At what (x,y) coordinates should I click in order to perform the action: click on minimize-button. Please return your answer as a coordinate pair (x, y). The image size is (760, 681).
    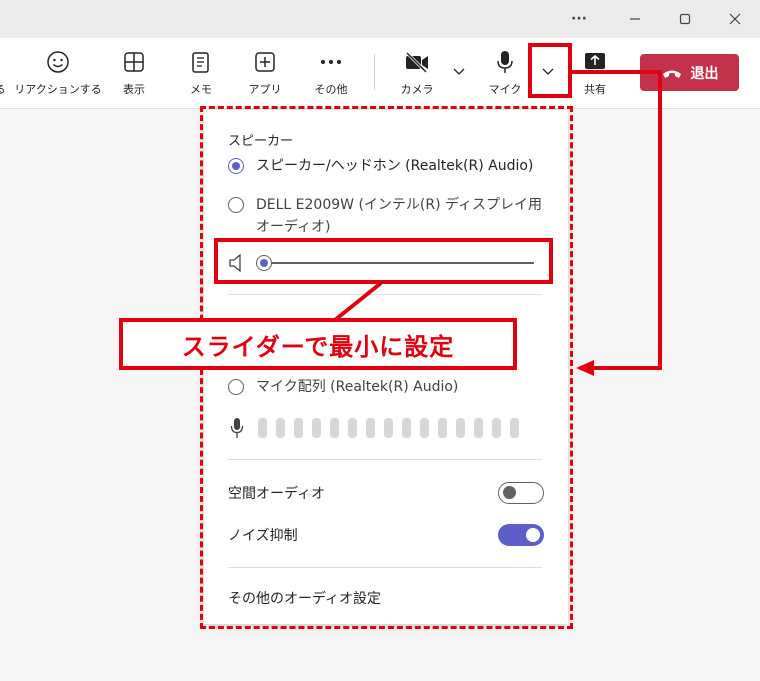
    Looking at the image, I should click on (635, 19).